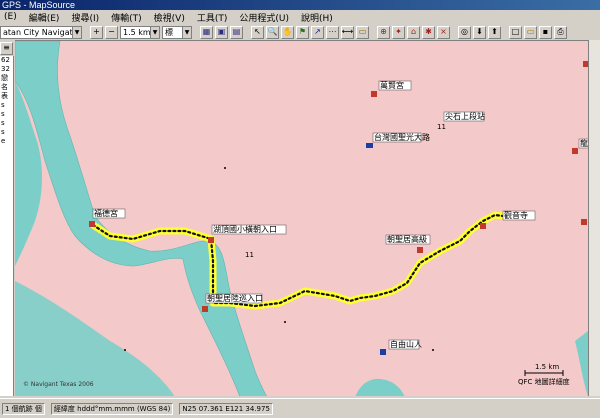 The width and height of the screenshot is (600, 418). Describe the element at coordinates (530, 32) in the screenshot. I see `open-folder-icon: ▭` at that location.